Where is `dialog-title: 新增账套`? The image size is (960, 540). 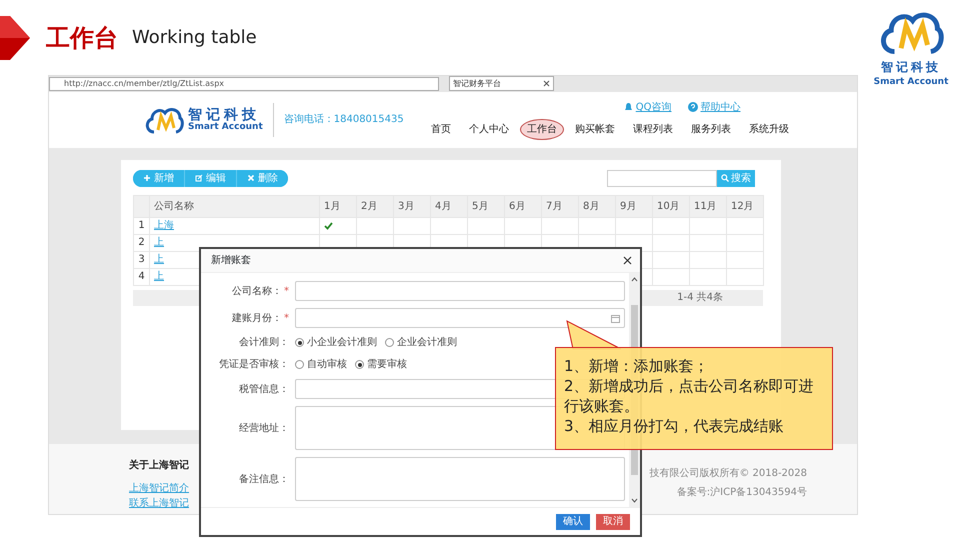
dialog-title: 新增账套 is located at coordinates (231, 261).